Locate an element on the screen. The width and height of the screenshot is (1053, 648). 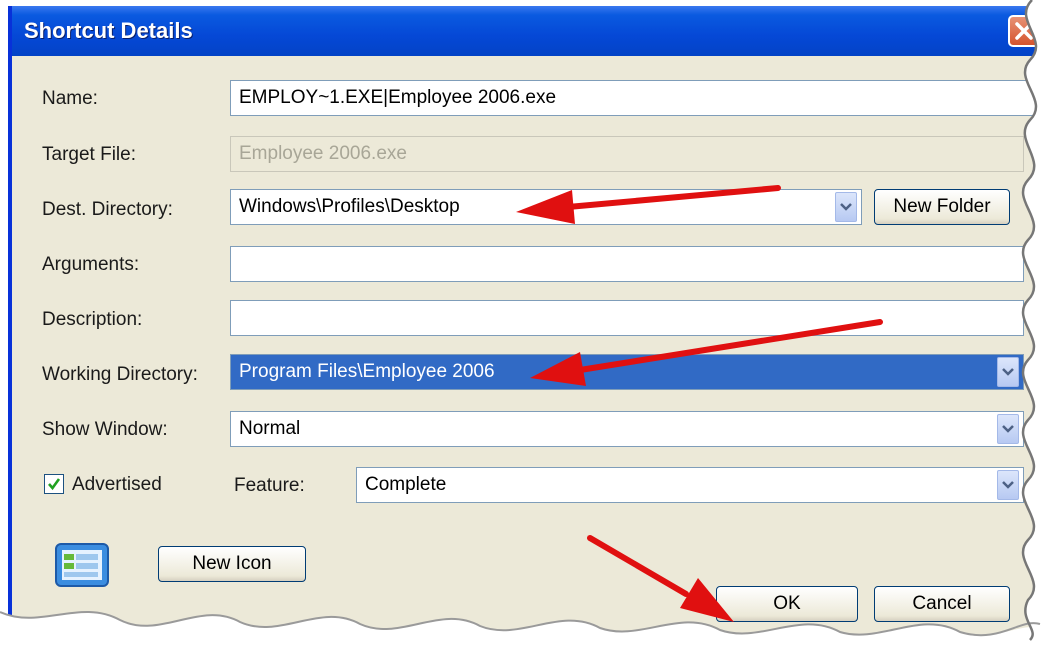
ok-button: OK is located at coordinates (787, 604).